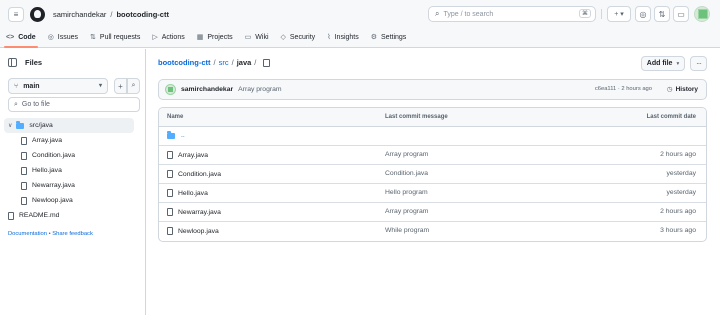 The image size is (720, 315). I want to click on path-breadcrumb: bootcoding-ctt / src / java /, so click(214, 62).